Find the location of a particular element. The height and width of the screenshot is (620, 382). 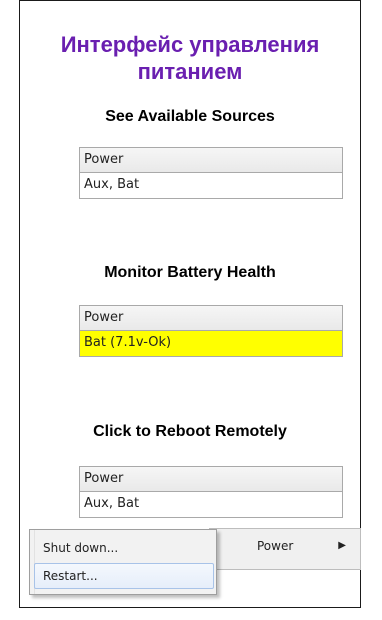

page-title: Интерфейс управления питанием is located at coordinates (190, 58).